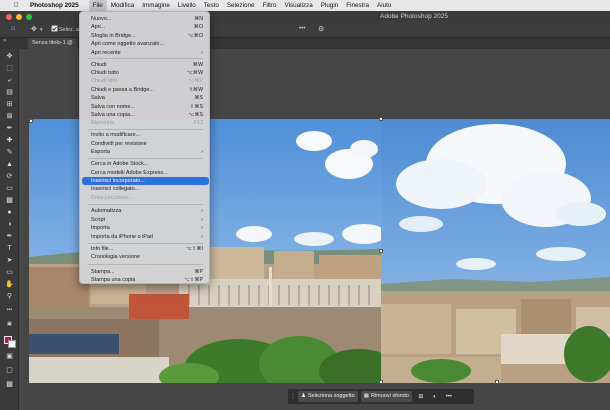 The image size is (610, 410). Describe the element at coordinates (9, 116) in the screenshot. I see `frame-tool-icon: ⊠` at that location.